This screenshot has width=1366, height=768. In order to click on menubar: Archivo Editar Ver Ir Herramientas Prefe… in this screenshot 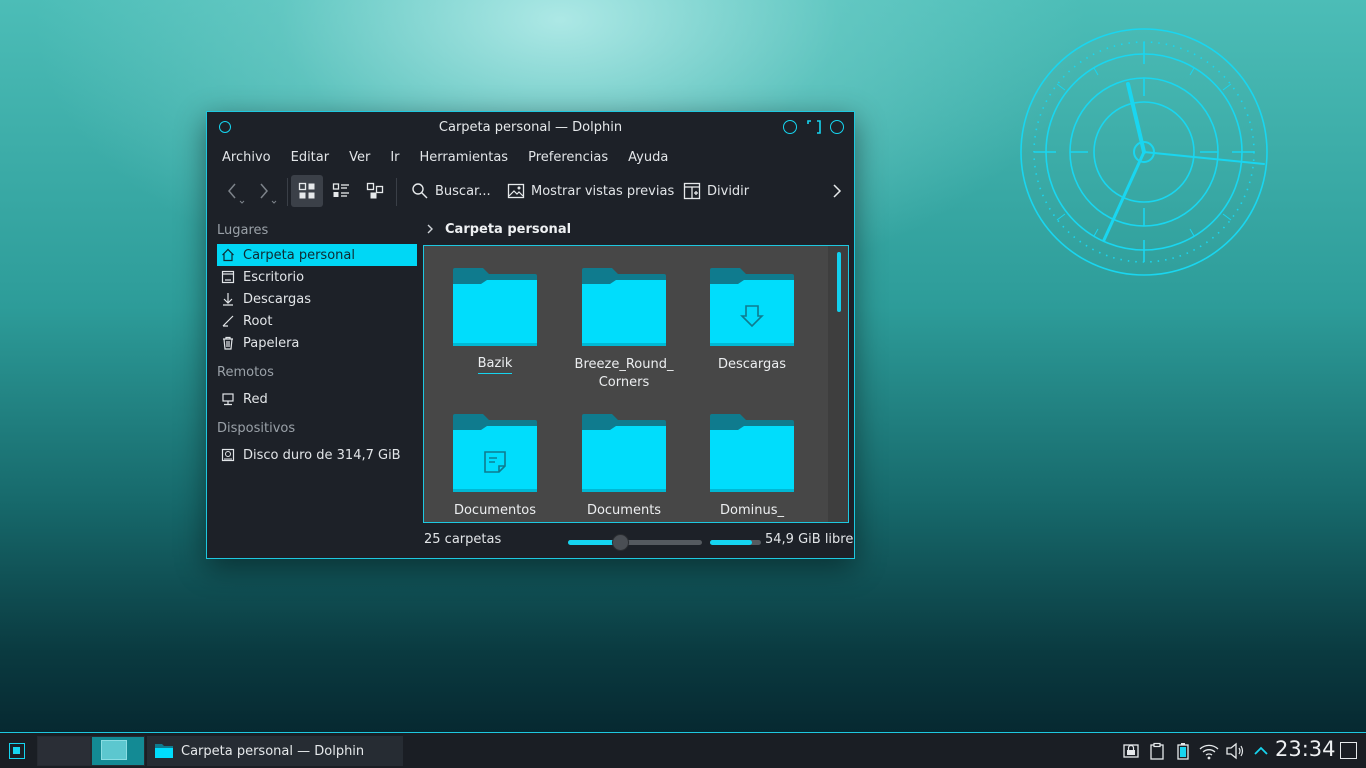, I will do `click(442, 158)`.